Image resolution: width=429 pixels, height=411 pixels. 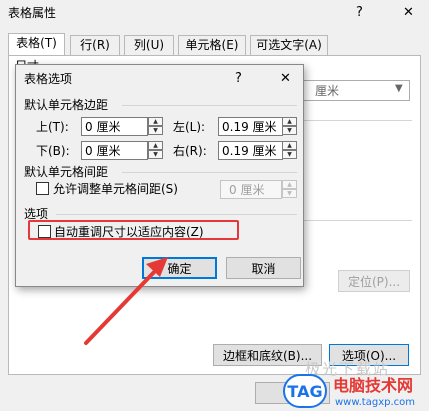 What do you see at coordinates (373, 385) in the screenshot?
I see `watermark-site-name: 电脑技术网` at bounding box center [373, 385].